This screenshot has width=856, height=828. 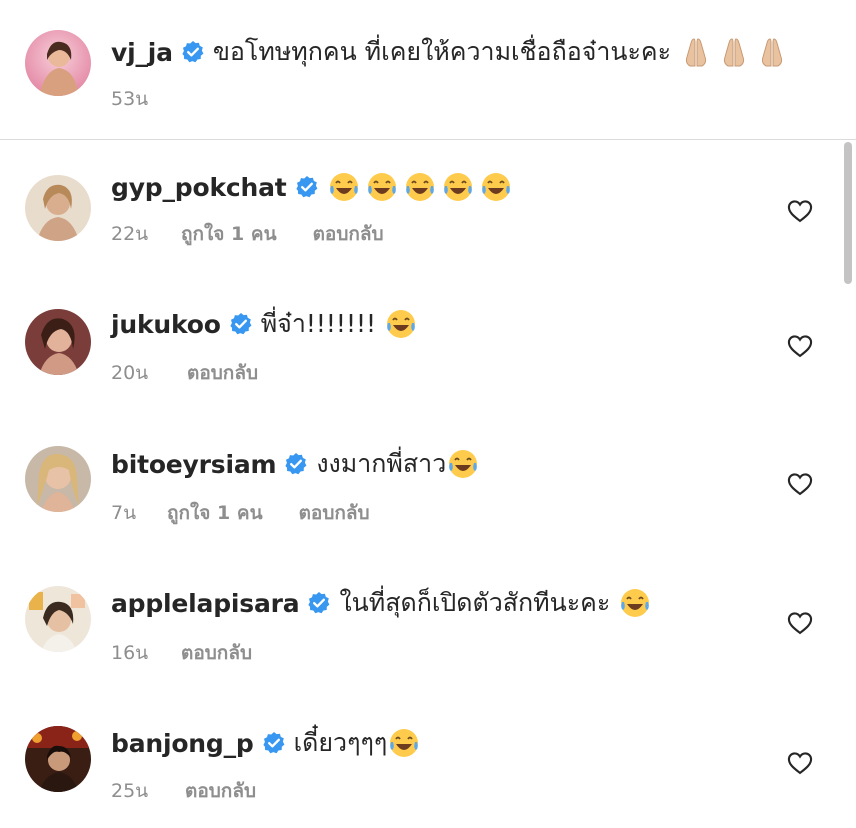 I want to click on comment-meta: 25น ตอบกลับ, so click(x=183, y=791).